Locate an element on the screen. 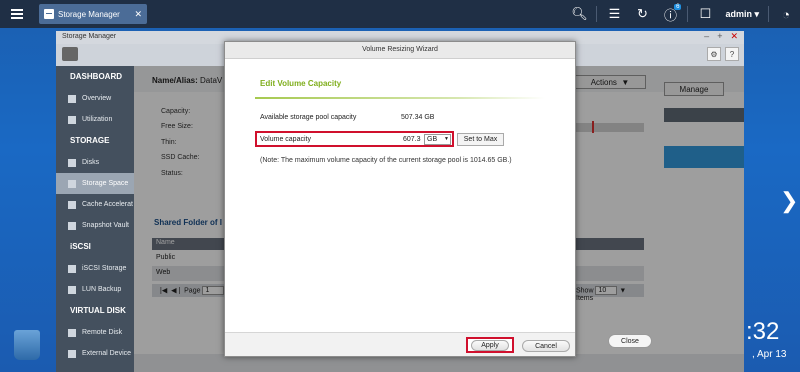 This screenshot has height=372, width=800. user-icon: ☐ is located at coordinates (705, 14).